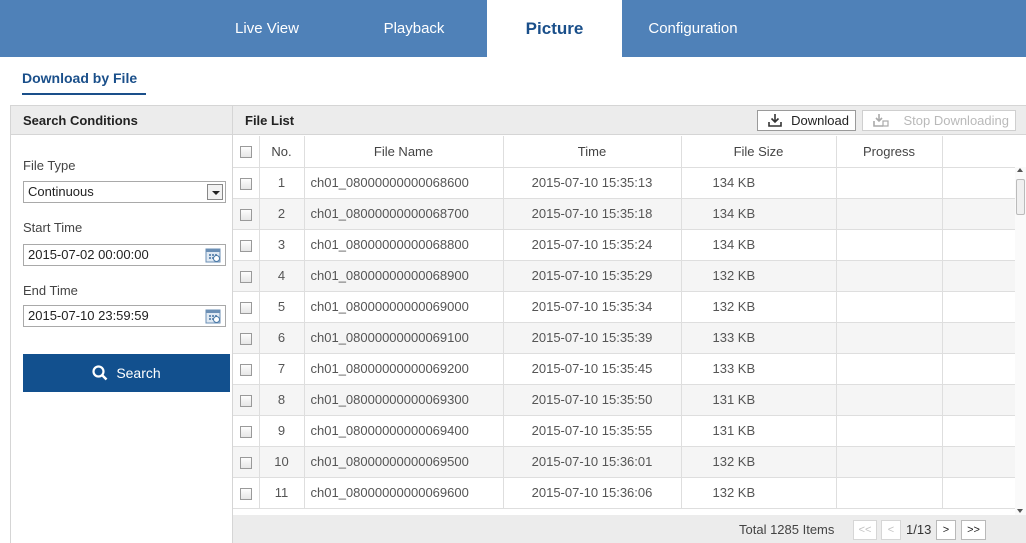  What do you see at coordinates (592, 400) in the screenshot?
I see `file-time: 2015-07-10 15:35:50` at bounding box center [592, 400].